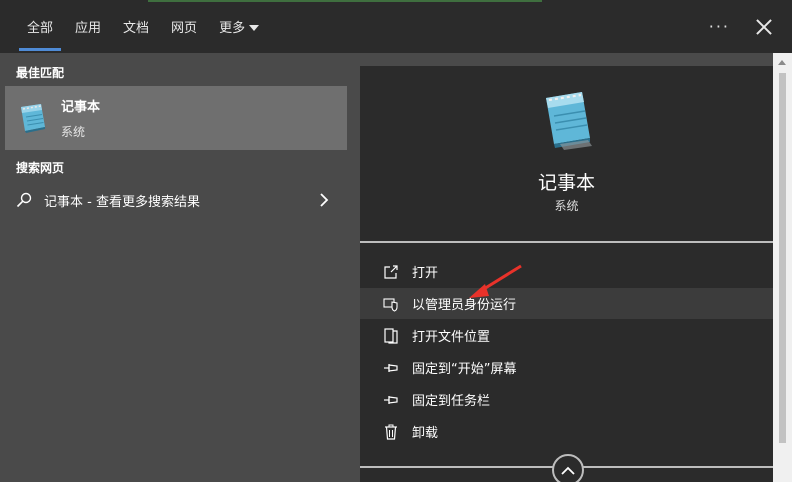 This screenshot has height=482, width=792. I want to click on scope-tabs: 全部 应用 文档 网页 更多, so click(143, 26).